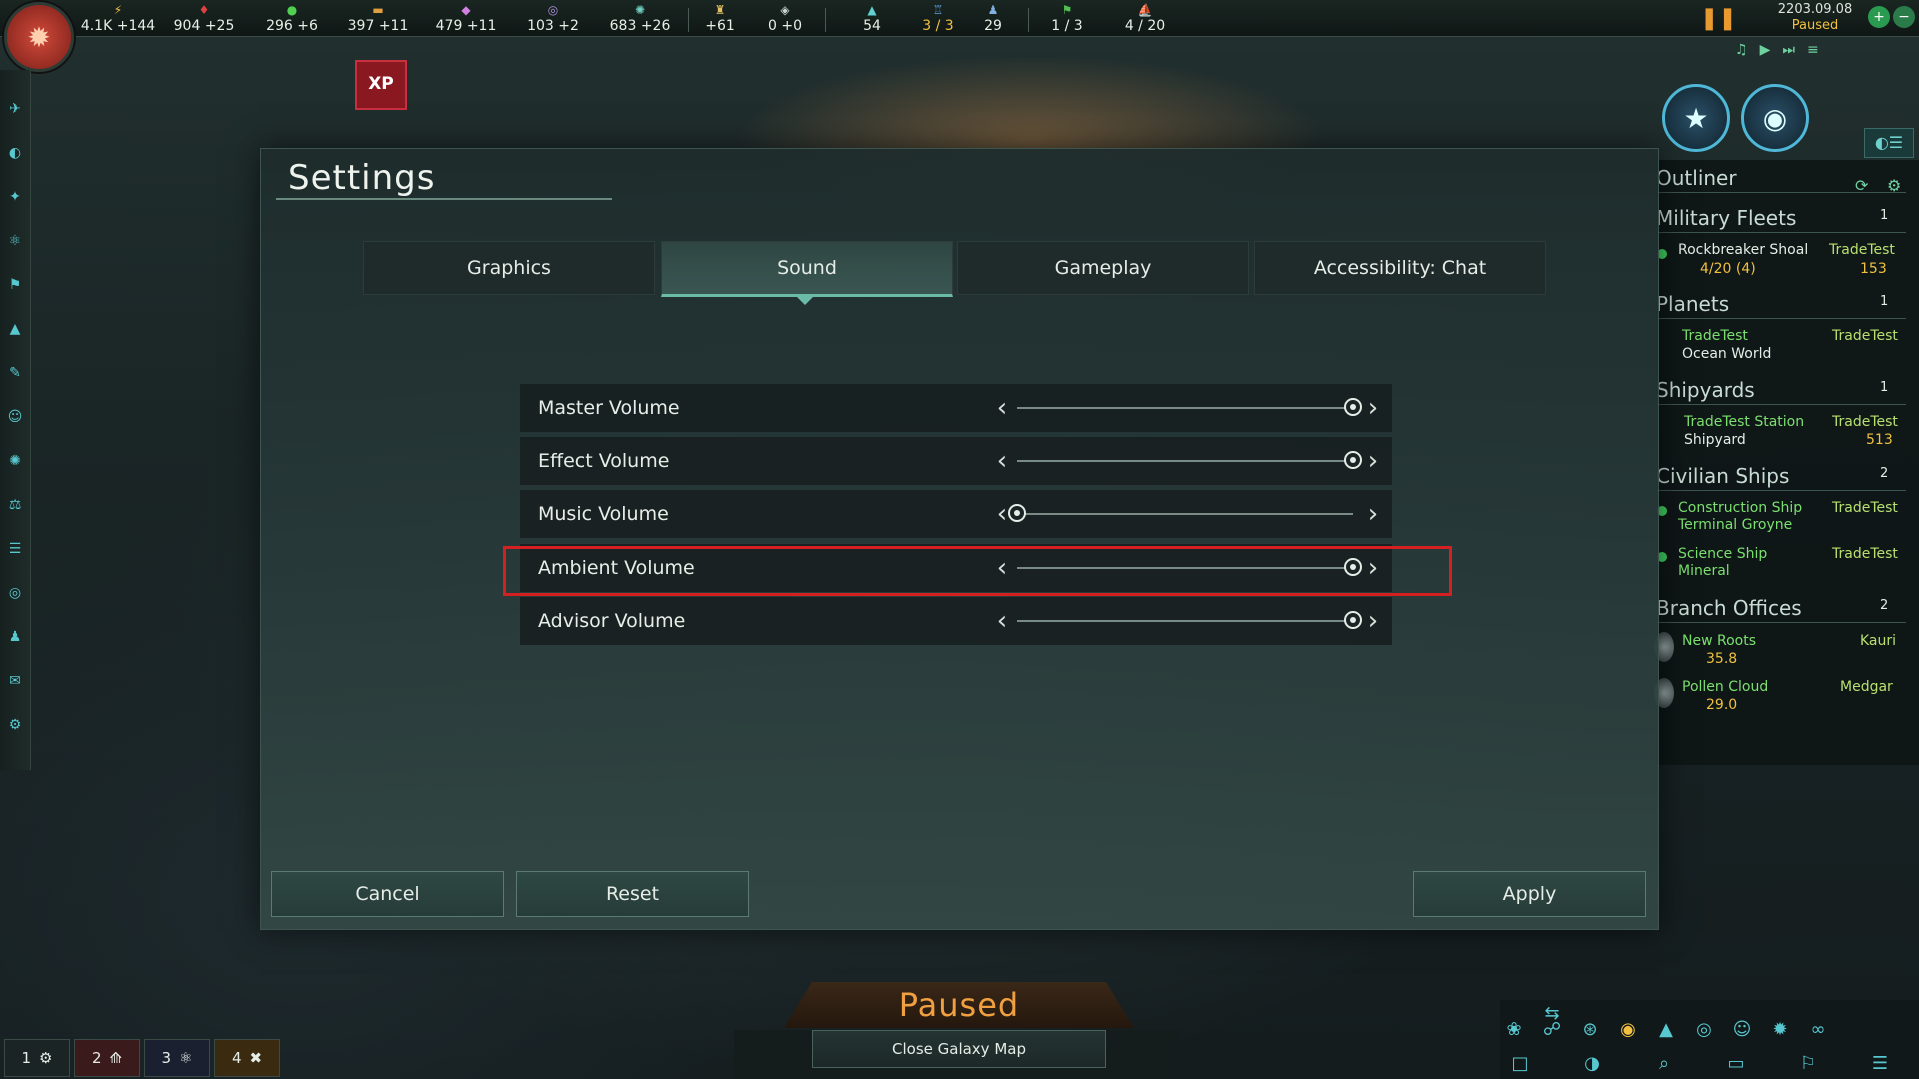  I want to click on galaxy-view-icon: ◉, so click(1775, 118).